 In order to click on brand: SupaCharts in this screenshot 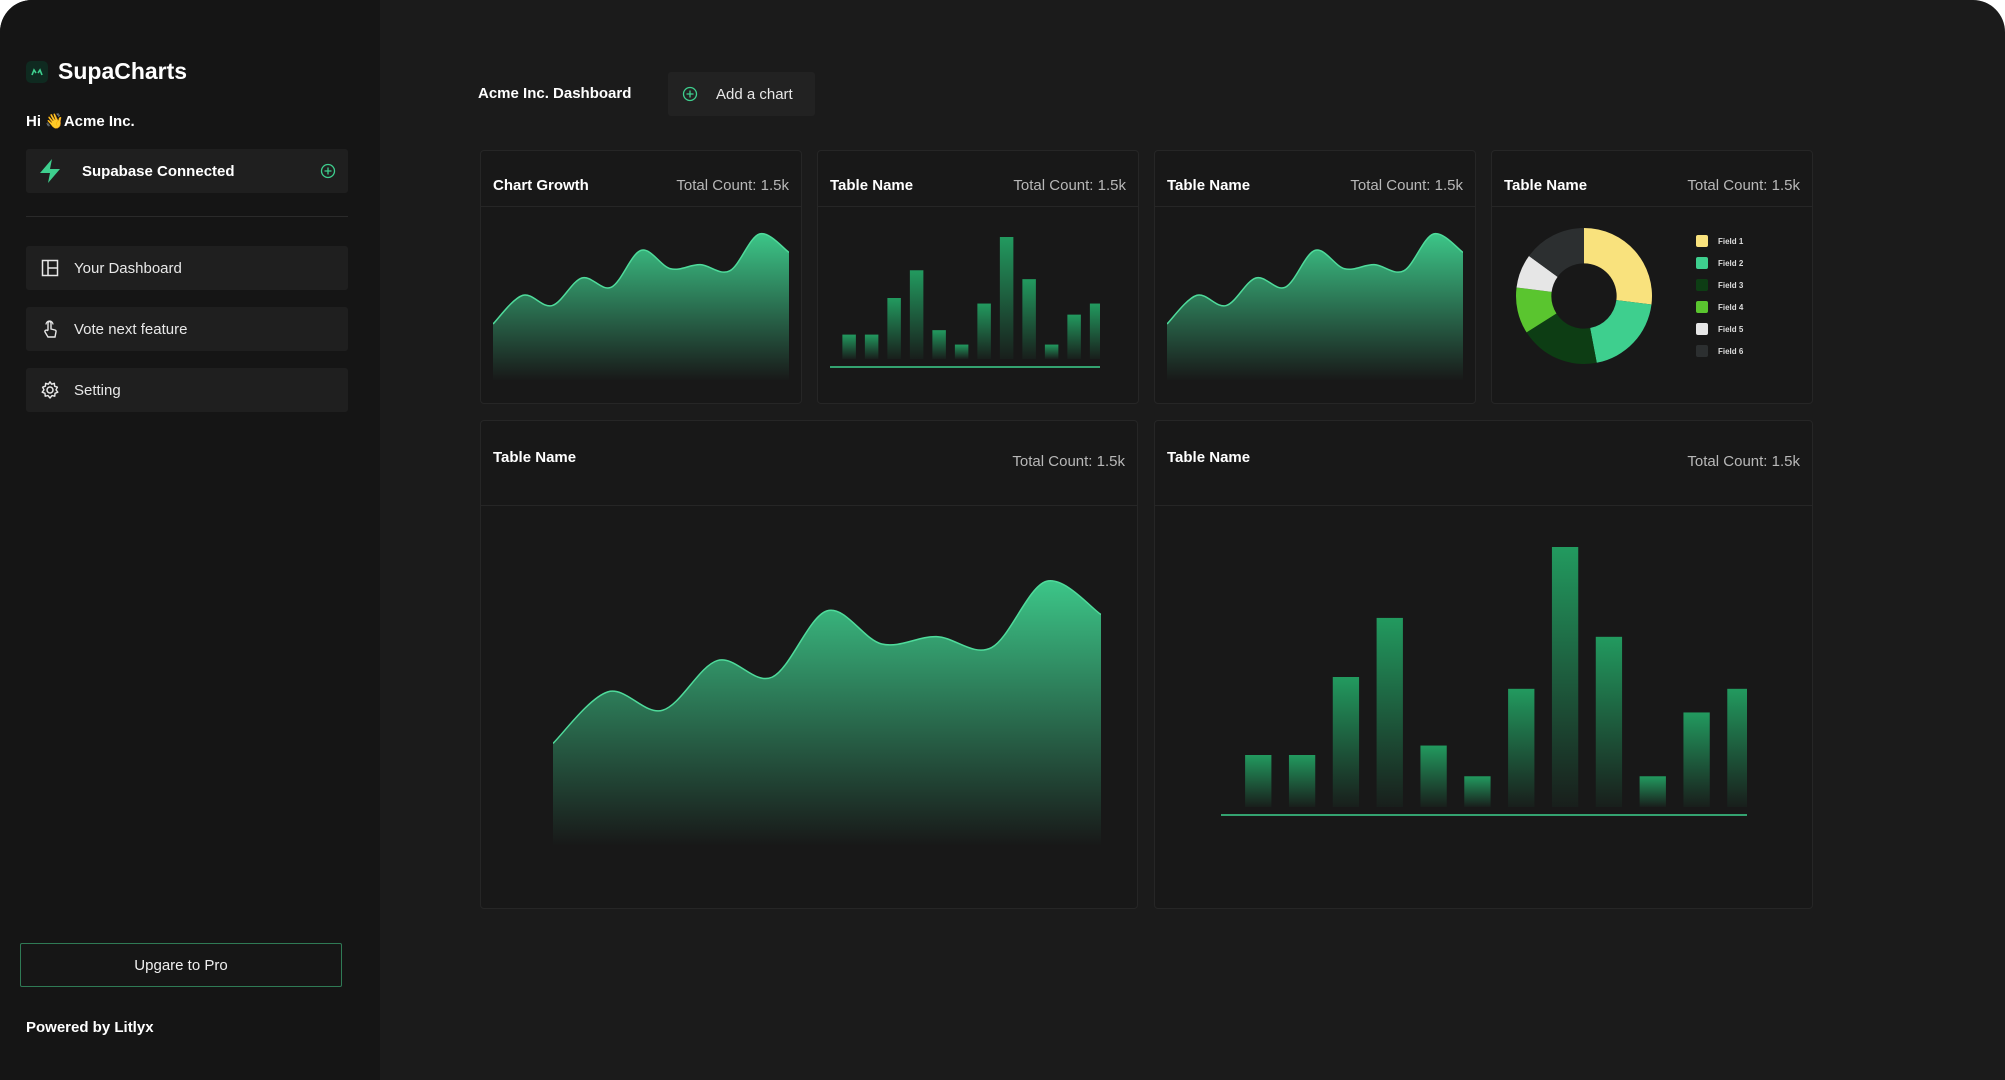, I will do `click(106, 71)`.